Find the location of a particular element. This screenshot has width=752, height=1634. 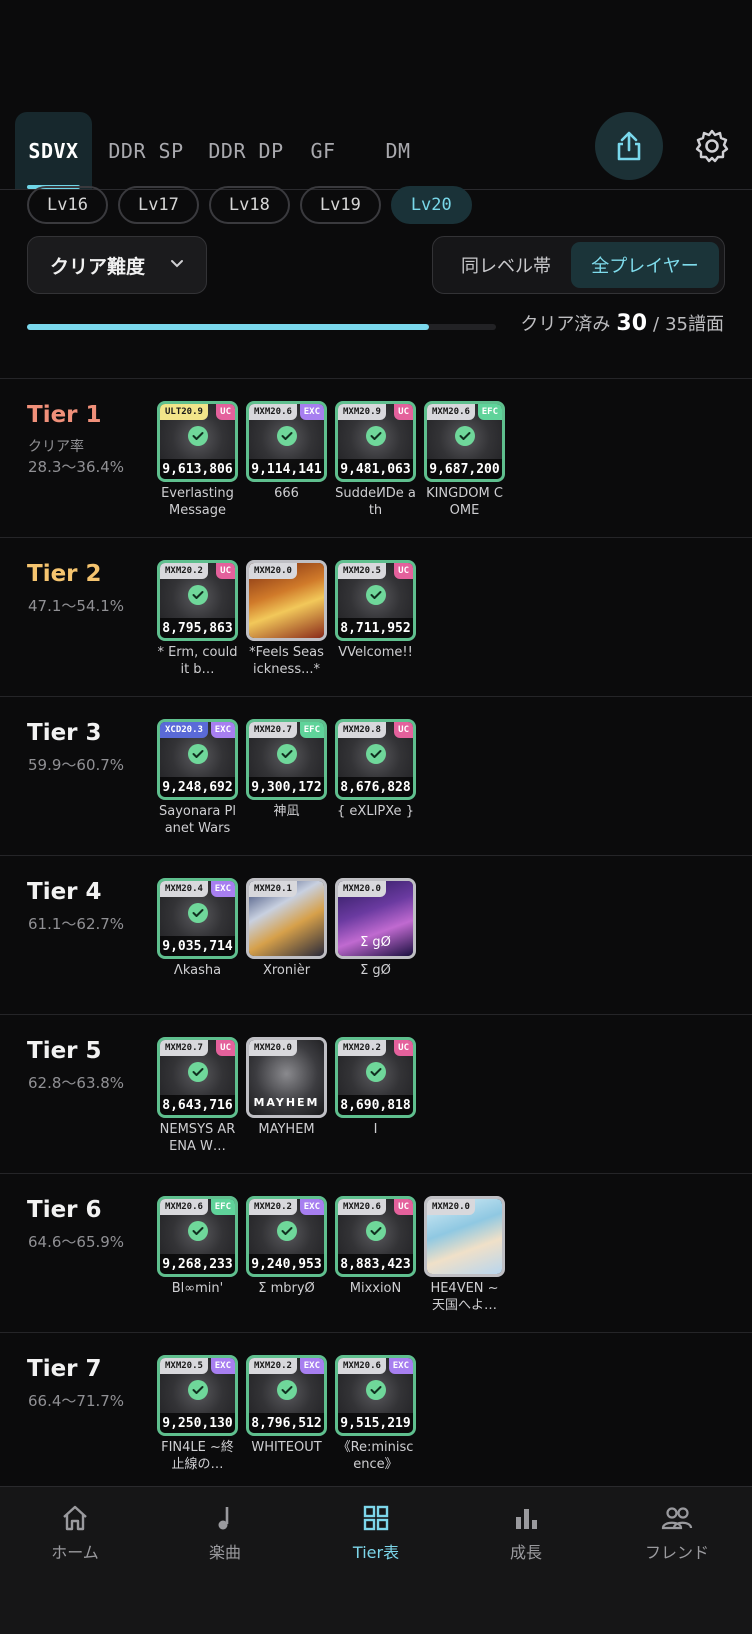

song-card: MXM20.6 EFC 9,687,200 KINGDOM COME is located at coordinates (464, 460).